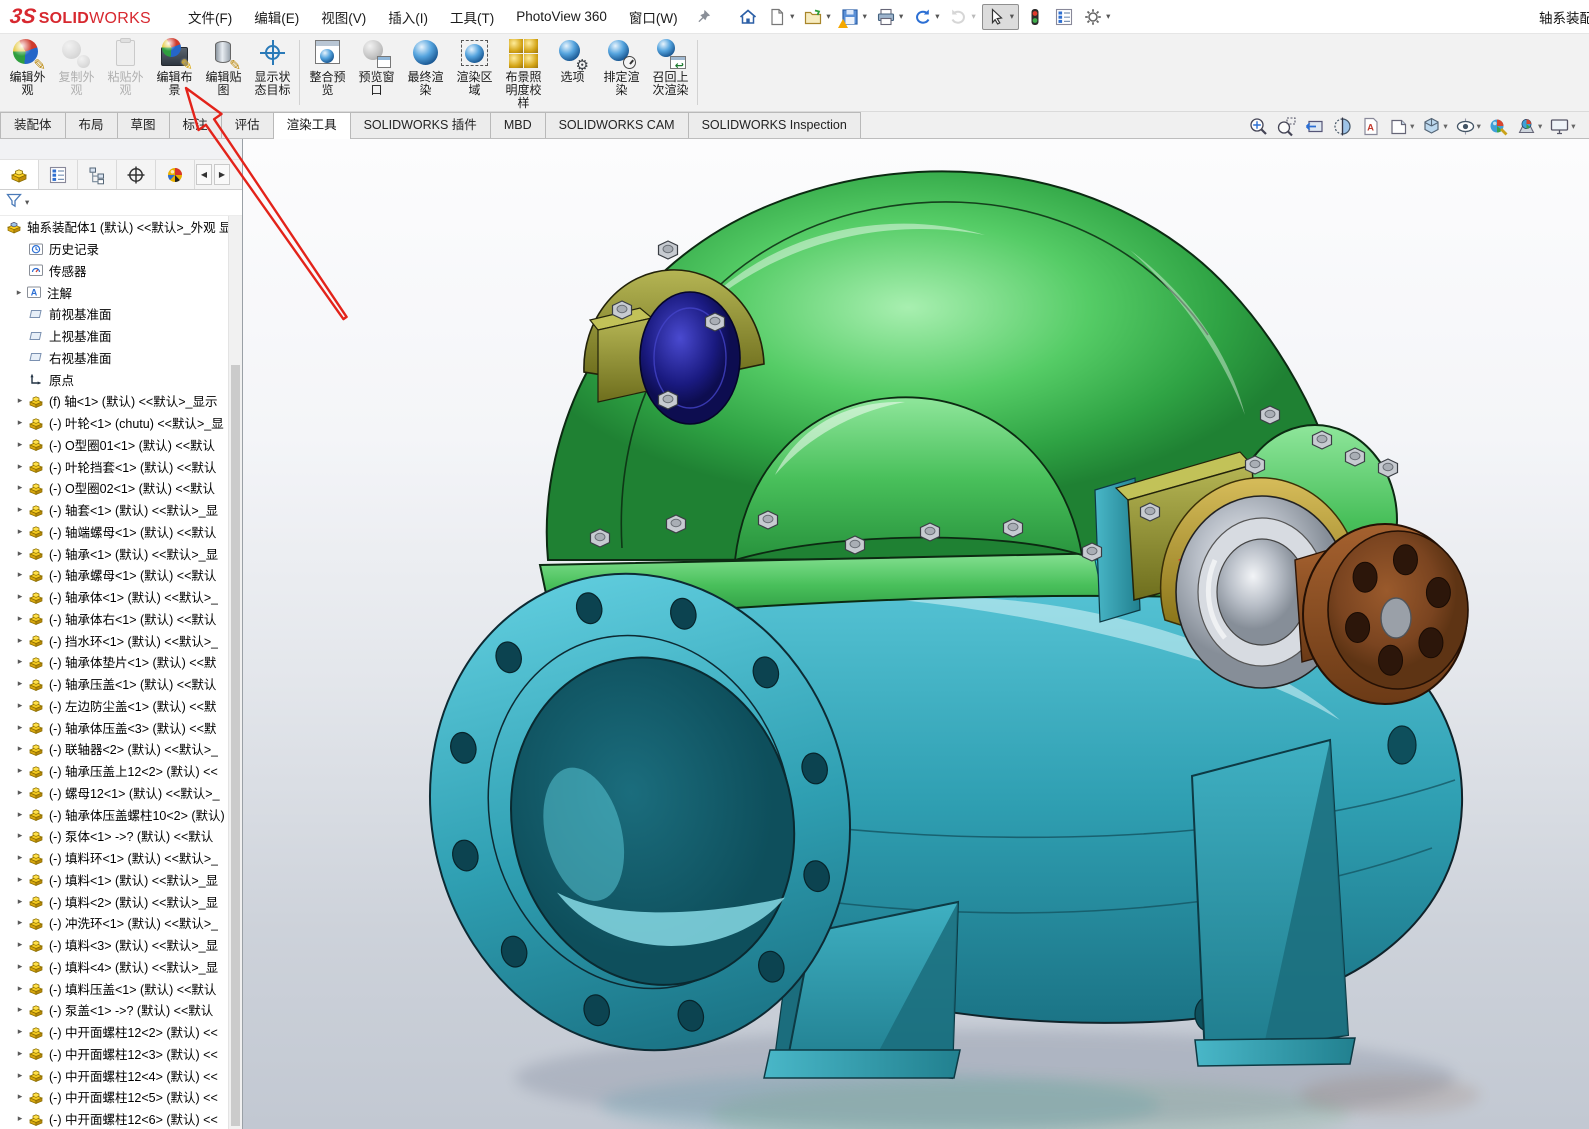 The width and height of the screenshot is (1589, 1129). Describe the element at coordinates (114, 1032) in the screenshot. I see `tree-item: ▸ (-) 中开面螺柱12<2> (默认) <<` at that location.